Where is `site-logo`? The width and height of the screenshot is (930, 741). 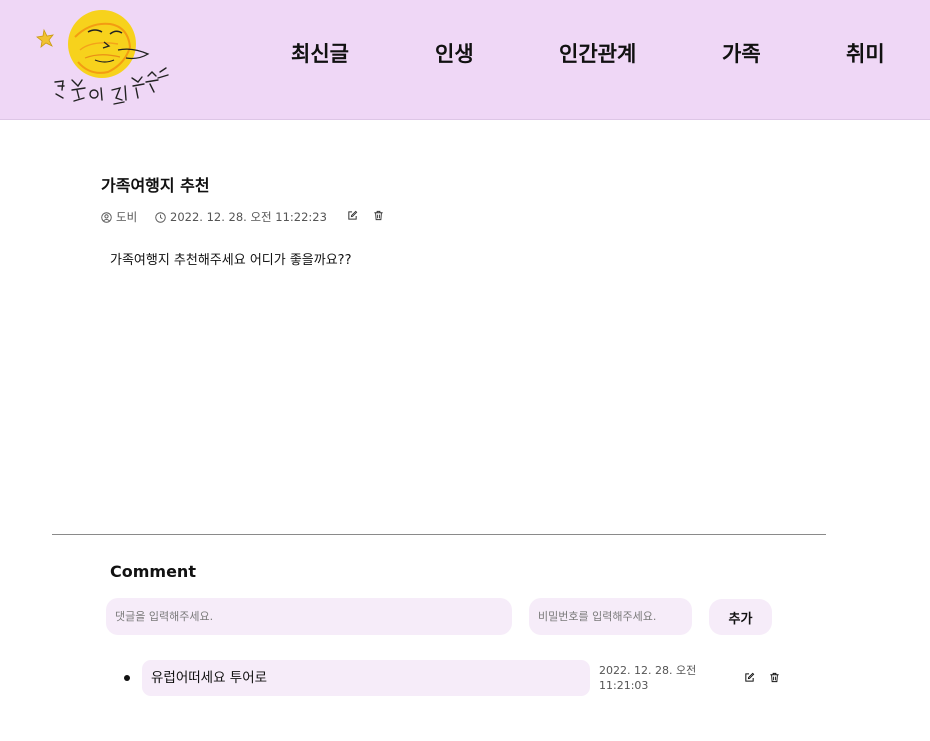 site-logo is located at coordinates (102, 58).